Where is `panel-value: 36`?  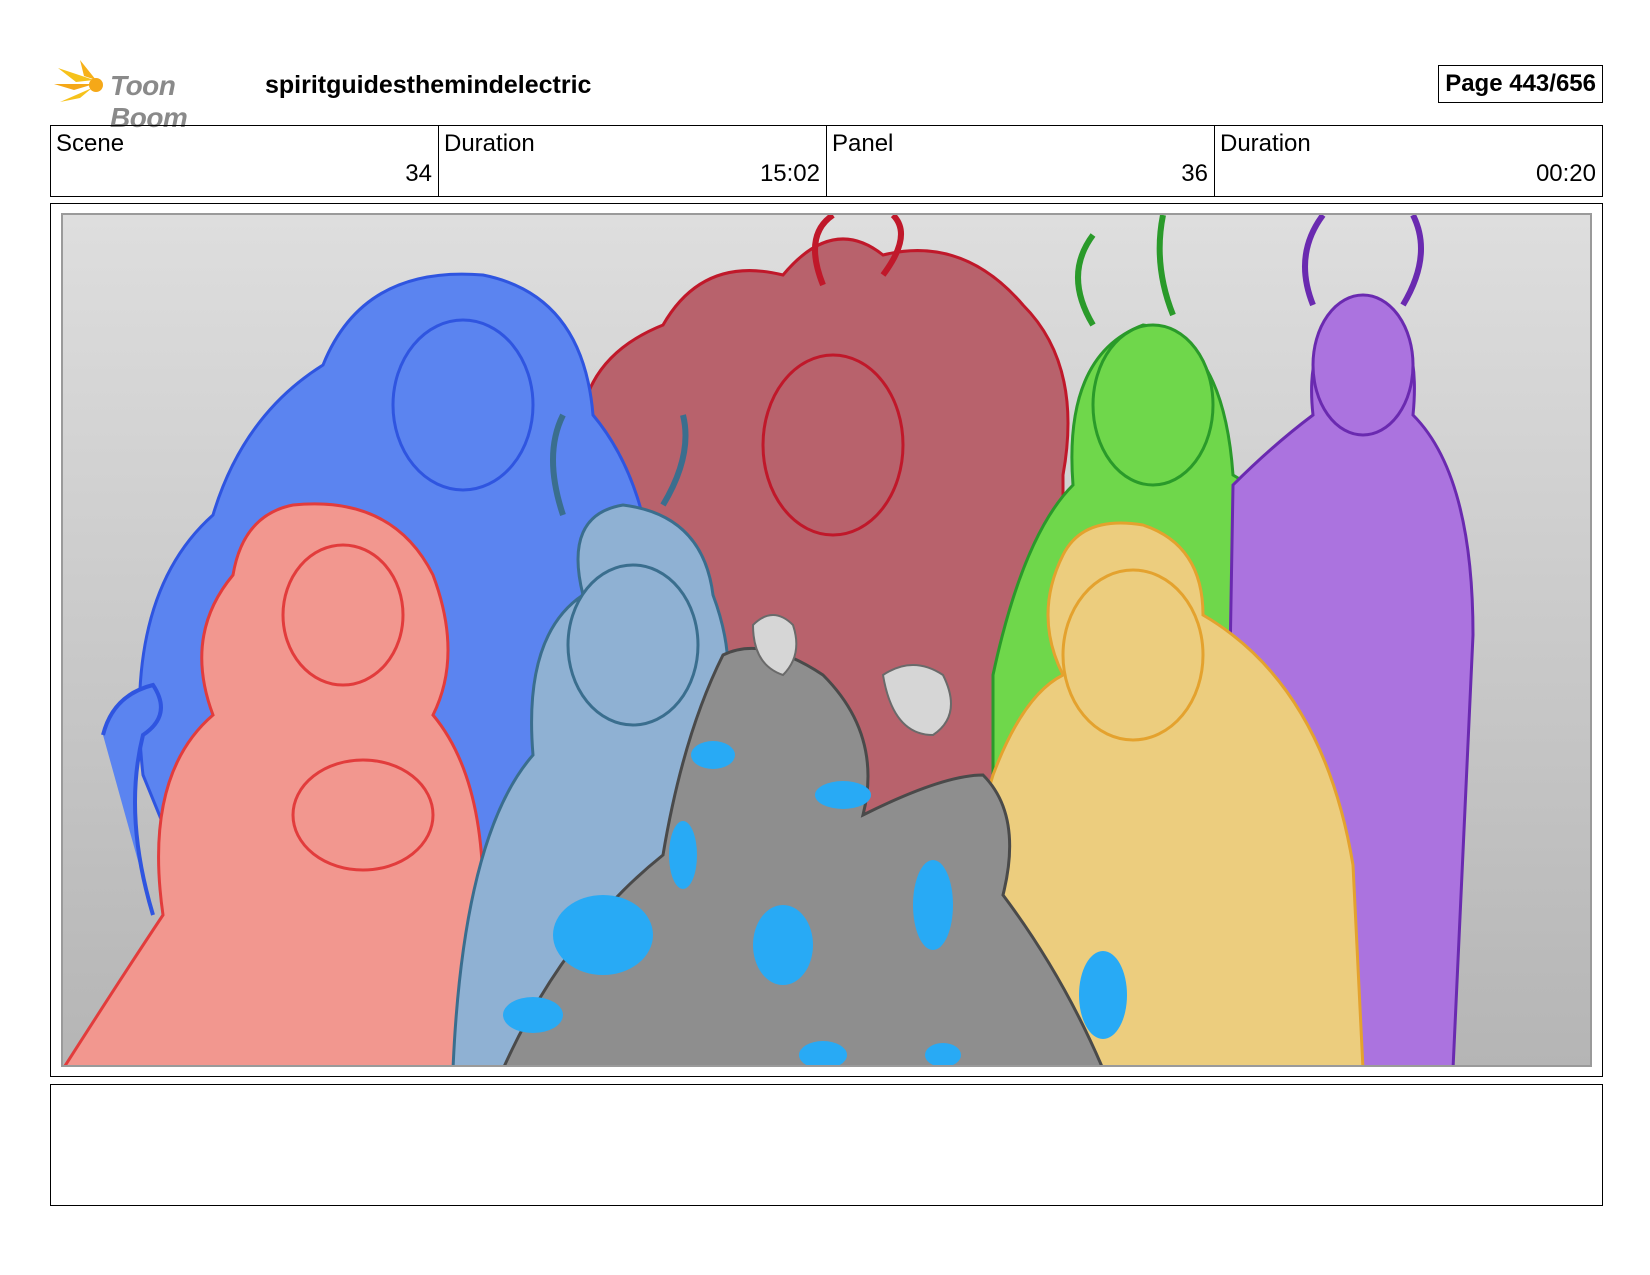 panel-value: 36 is located at coordinates (1194, 173).